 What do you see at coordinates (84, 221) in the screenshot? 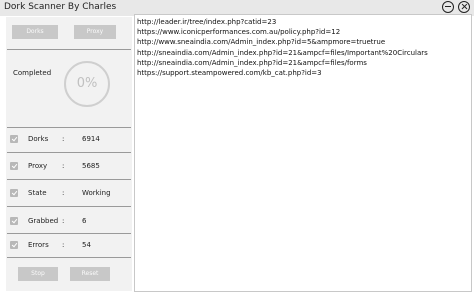
I see `stat-value: 6` at bounding box center [84, 221].